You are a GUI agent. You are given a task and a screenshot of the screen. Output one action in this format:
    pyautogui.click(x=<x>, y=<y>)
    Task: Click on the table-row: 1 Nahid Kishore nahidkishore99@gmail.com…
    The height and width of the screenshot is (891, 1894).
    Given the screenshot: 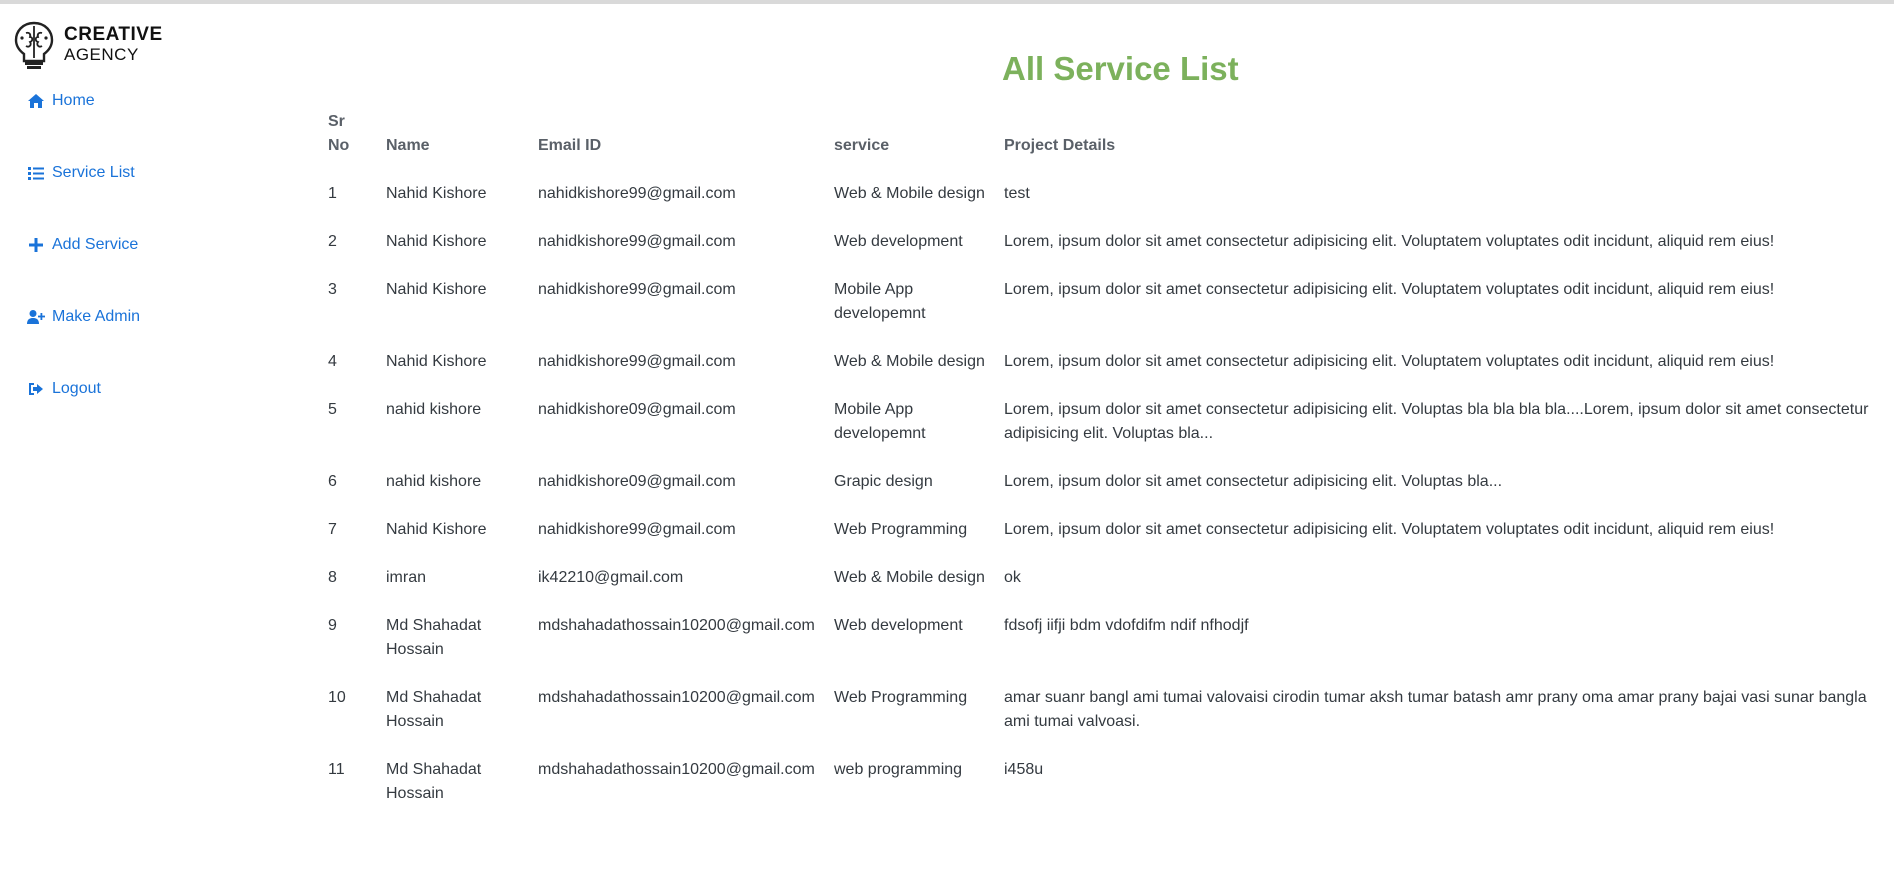 What is the action you would take?
    pyautogui.click(x=1103, y=194)
    